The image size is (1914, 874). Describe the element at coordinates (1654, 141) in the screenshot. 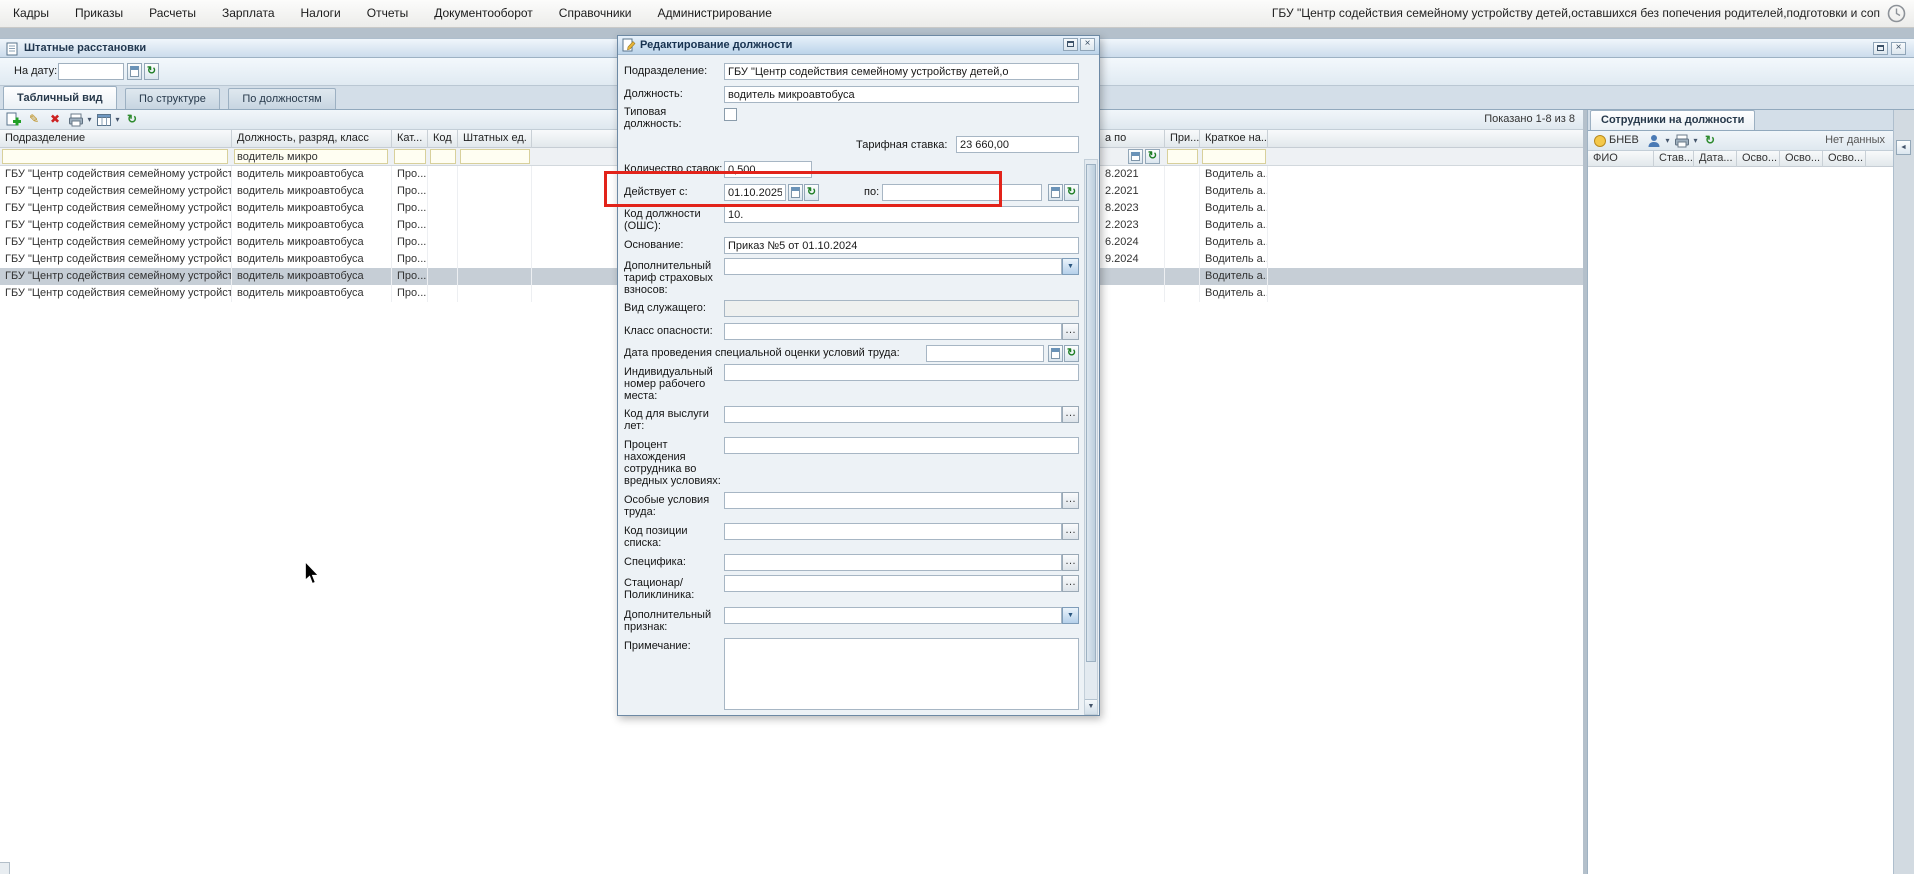

I see `person-icon` at that location.